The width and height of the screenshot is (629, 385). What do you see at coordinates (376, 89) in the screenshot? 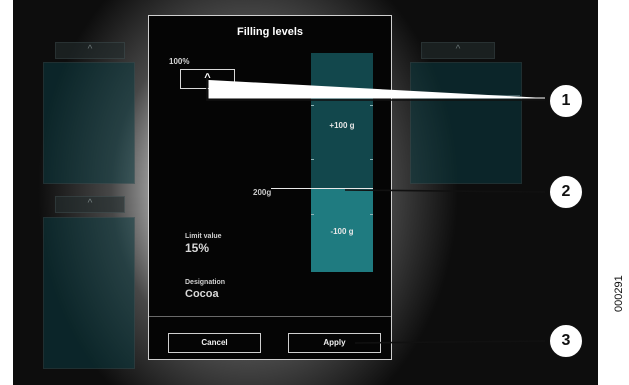
I see `callout-1-leader-outline` at bounding box center [376, 89].